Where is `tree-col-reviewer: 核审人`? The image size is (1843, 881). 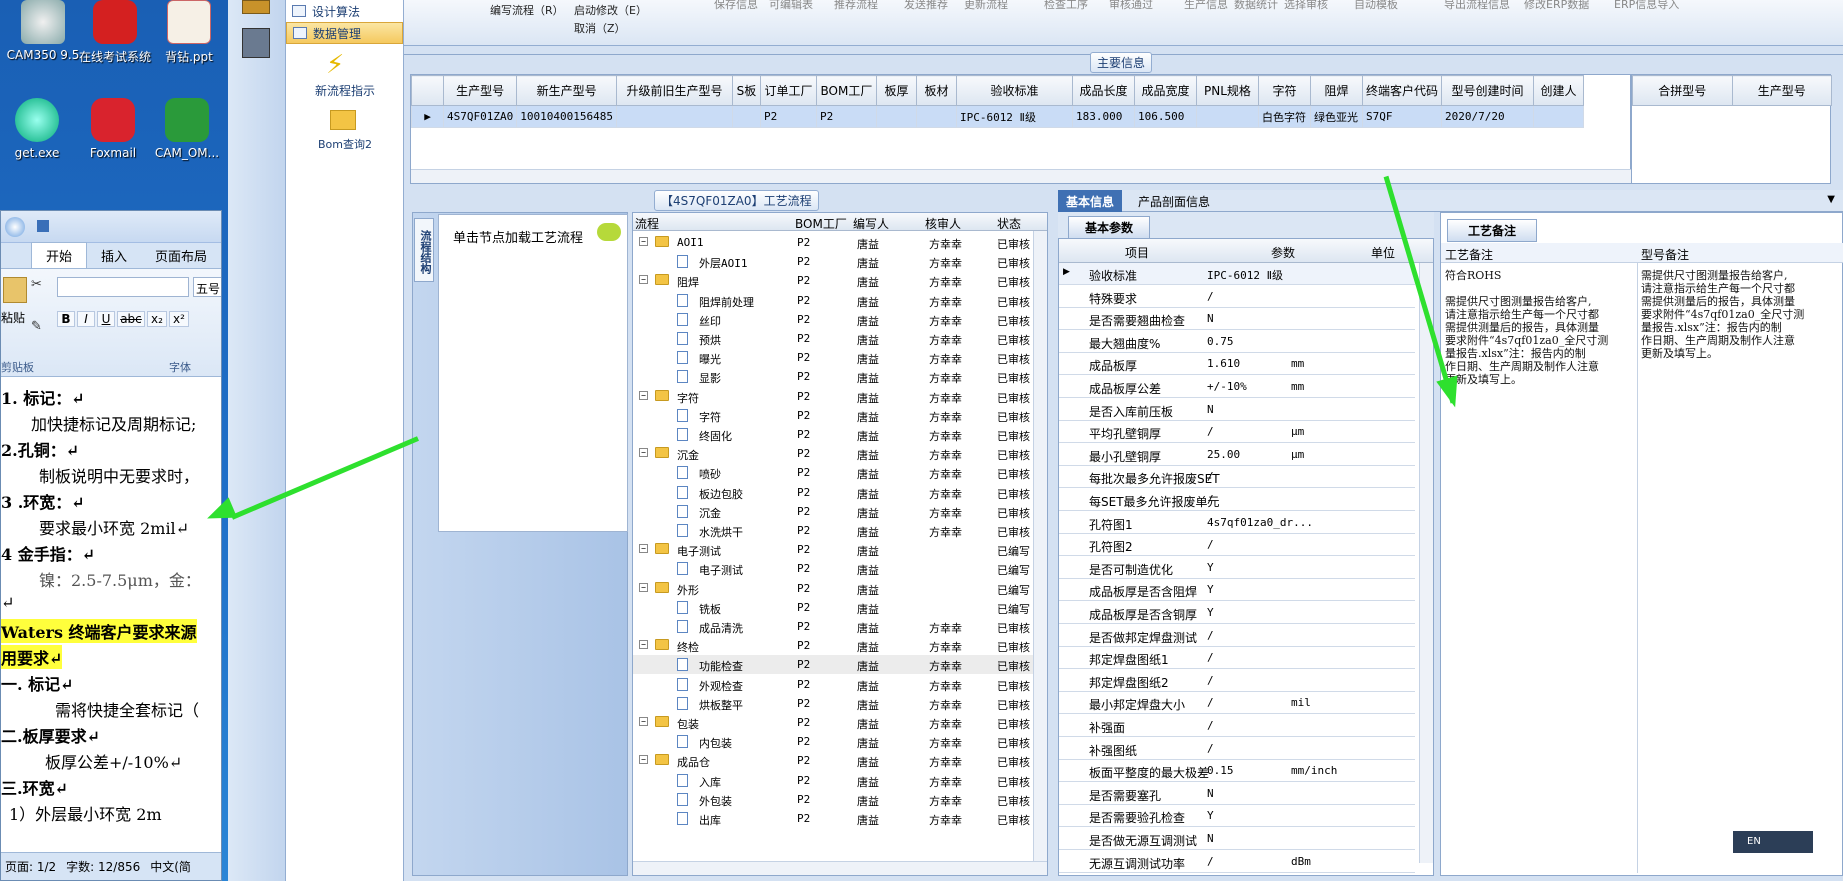 tree-col-reviewer: 核审人 is located at coordinates (943, 223).